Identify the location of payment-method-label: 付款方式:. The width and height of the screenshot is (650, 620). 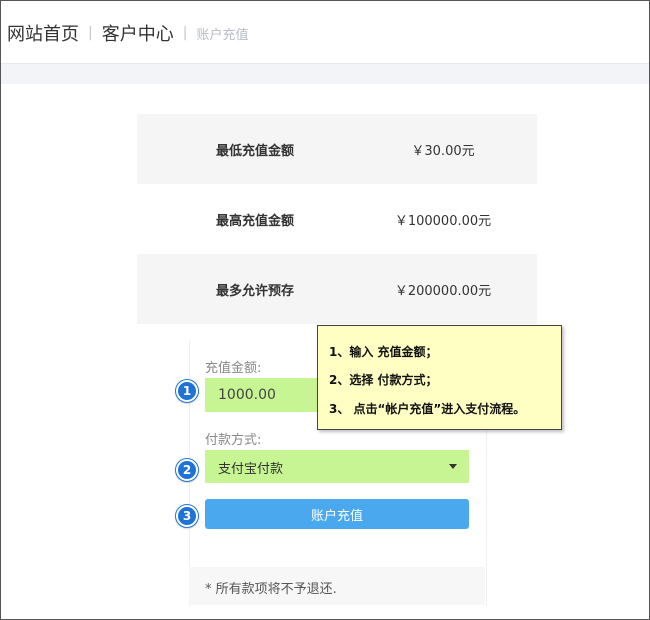
(233, 440).